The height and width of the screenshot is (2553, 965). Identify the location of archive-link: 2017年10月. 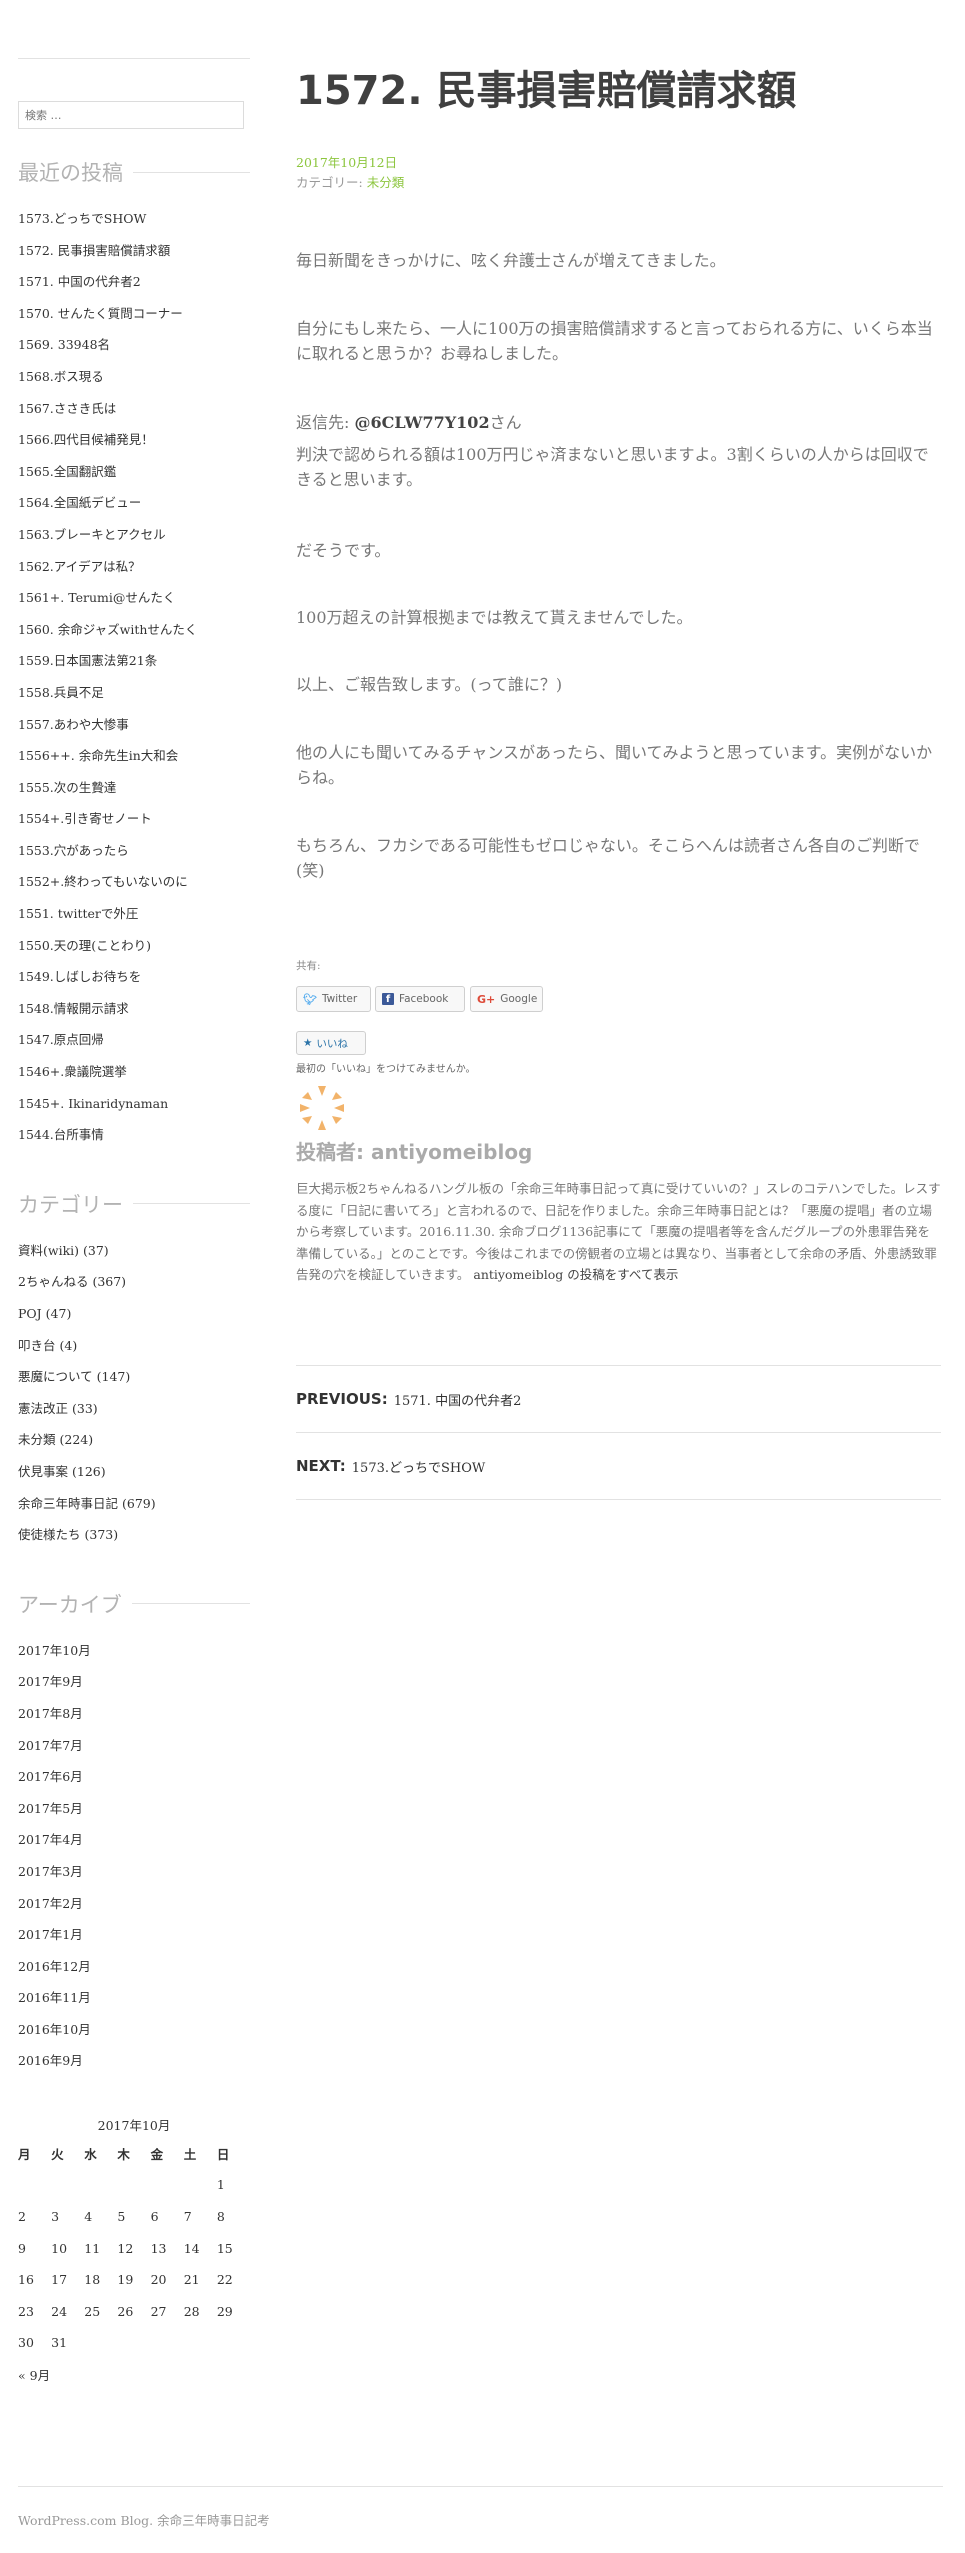
(134, 1657).